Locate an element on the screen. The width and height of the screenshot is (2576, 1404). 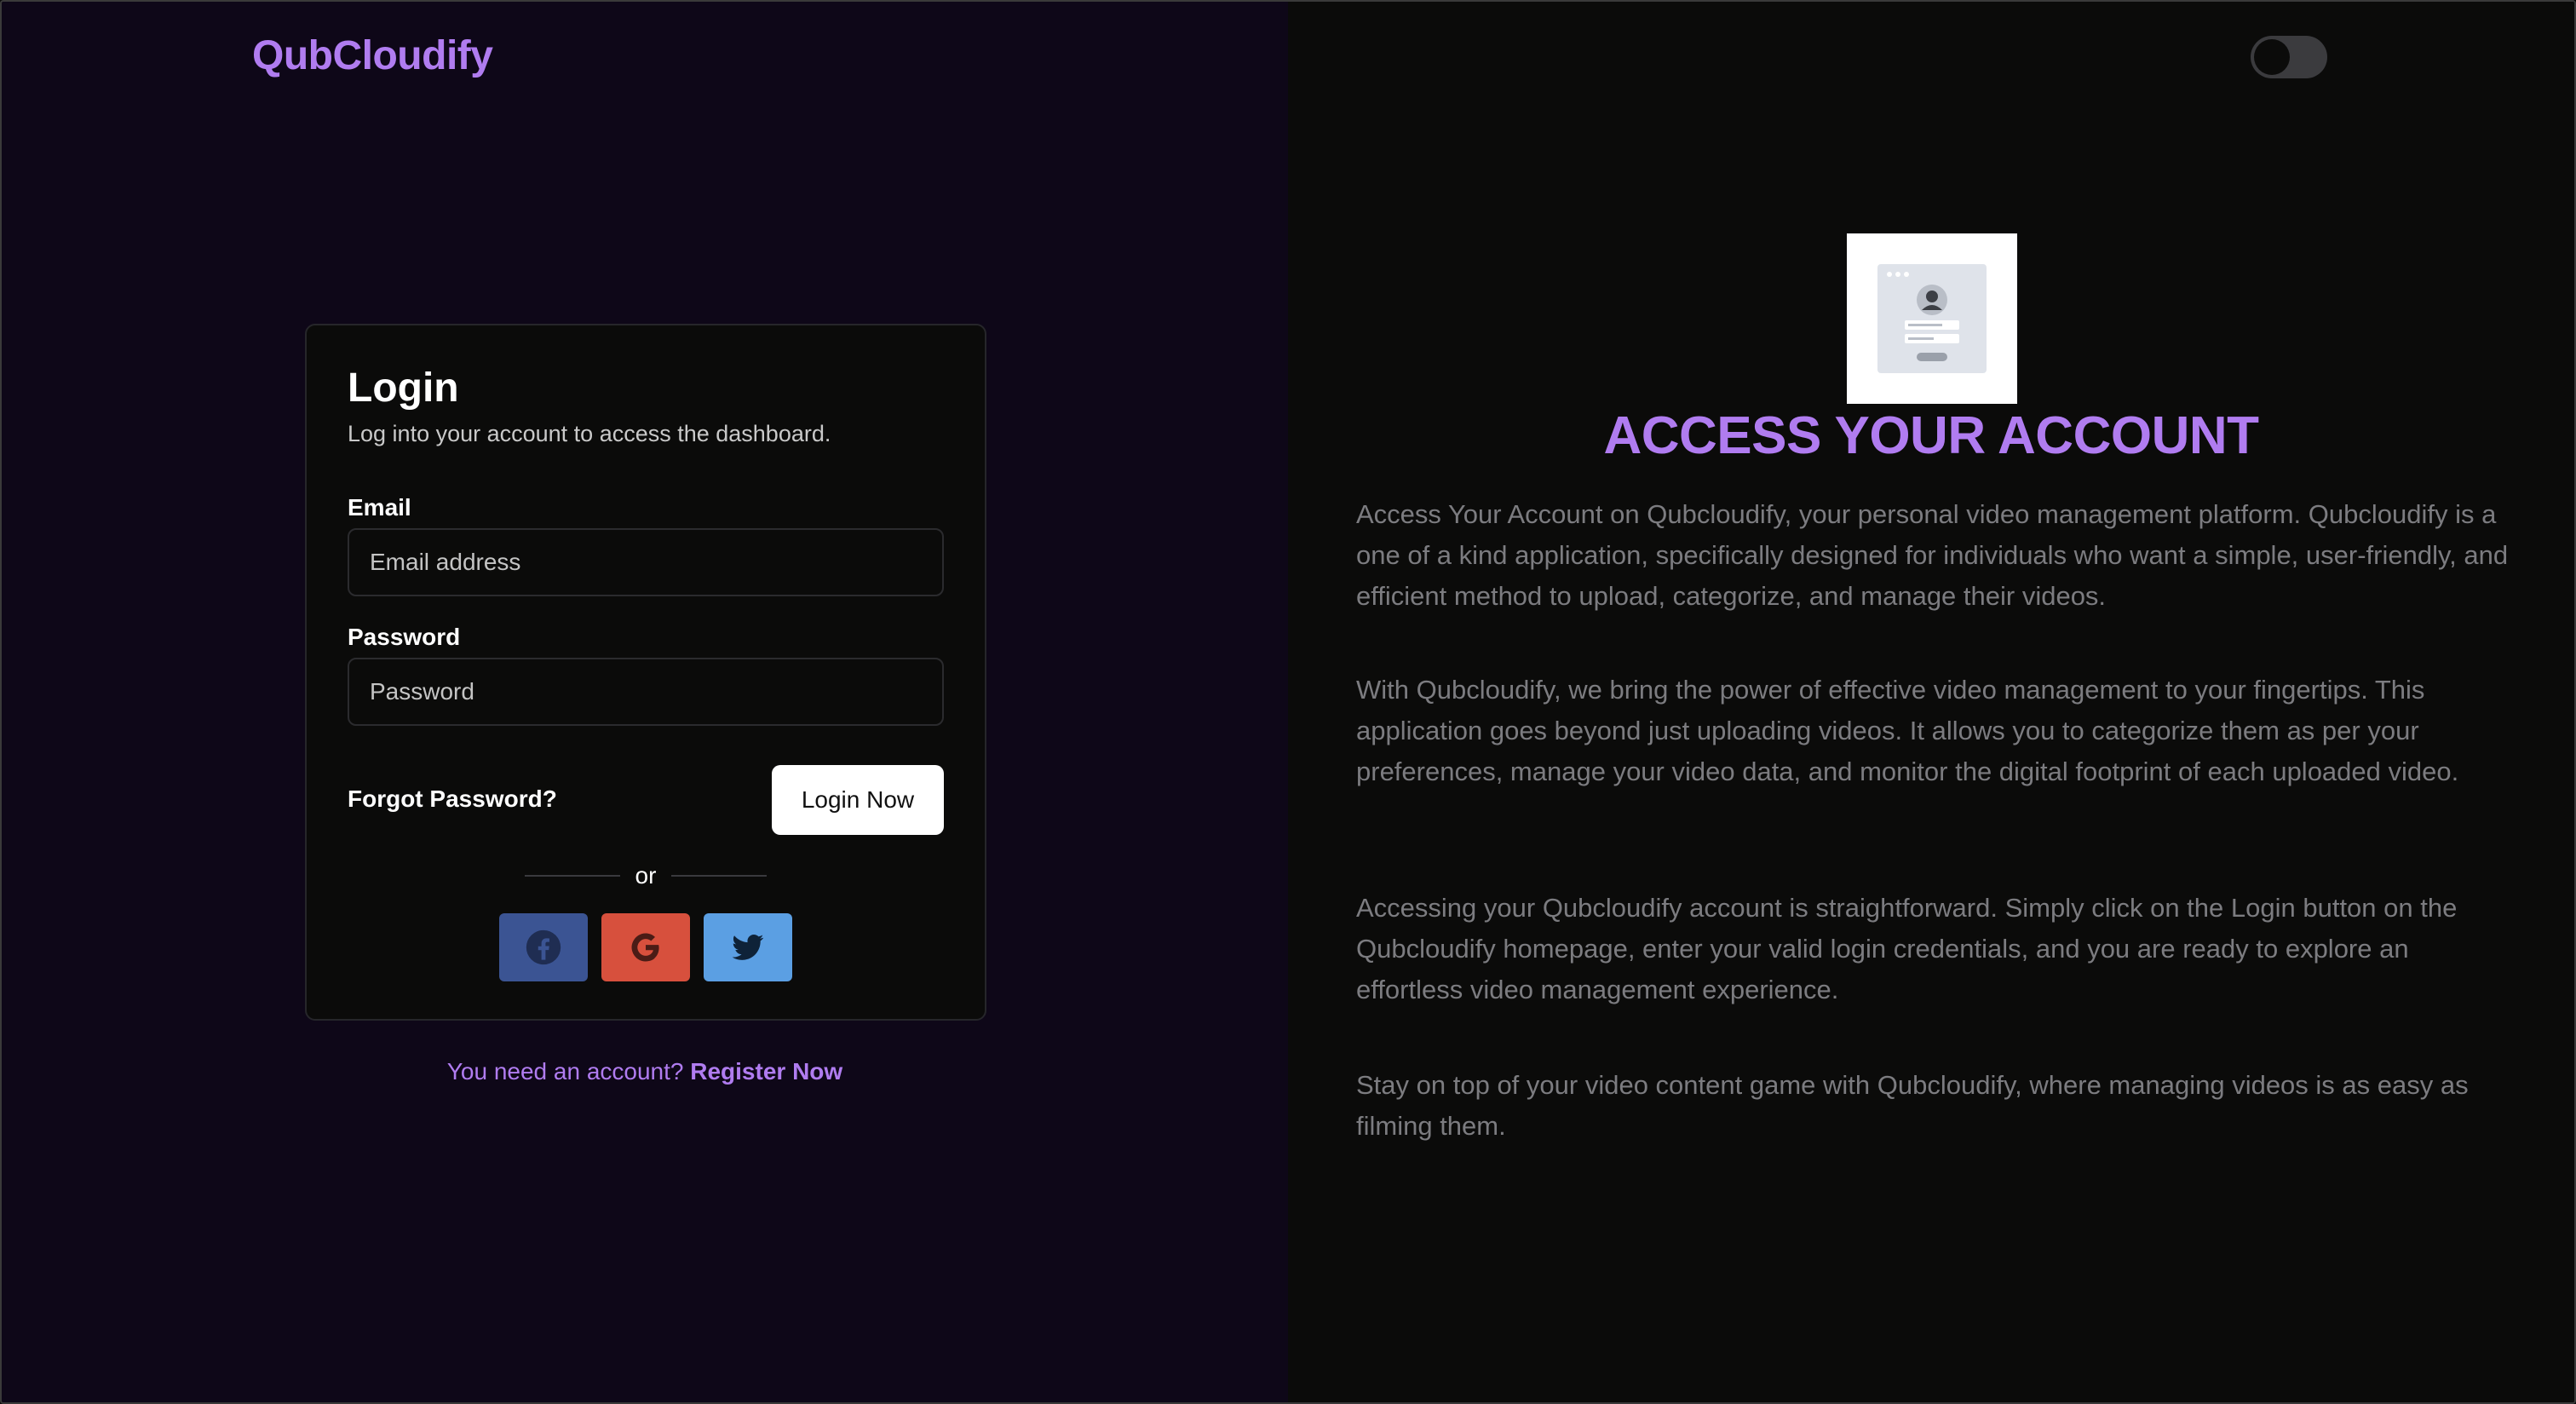
login-illustration-icon is located at coordinates (1932, 318).